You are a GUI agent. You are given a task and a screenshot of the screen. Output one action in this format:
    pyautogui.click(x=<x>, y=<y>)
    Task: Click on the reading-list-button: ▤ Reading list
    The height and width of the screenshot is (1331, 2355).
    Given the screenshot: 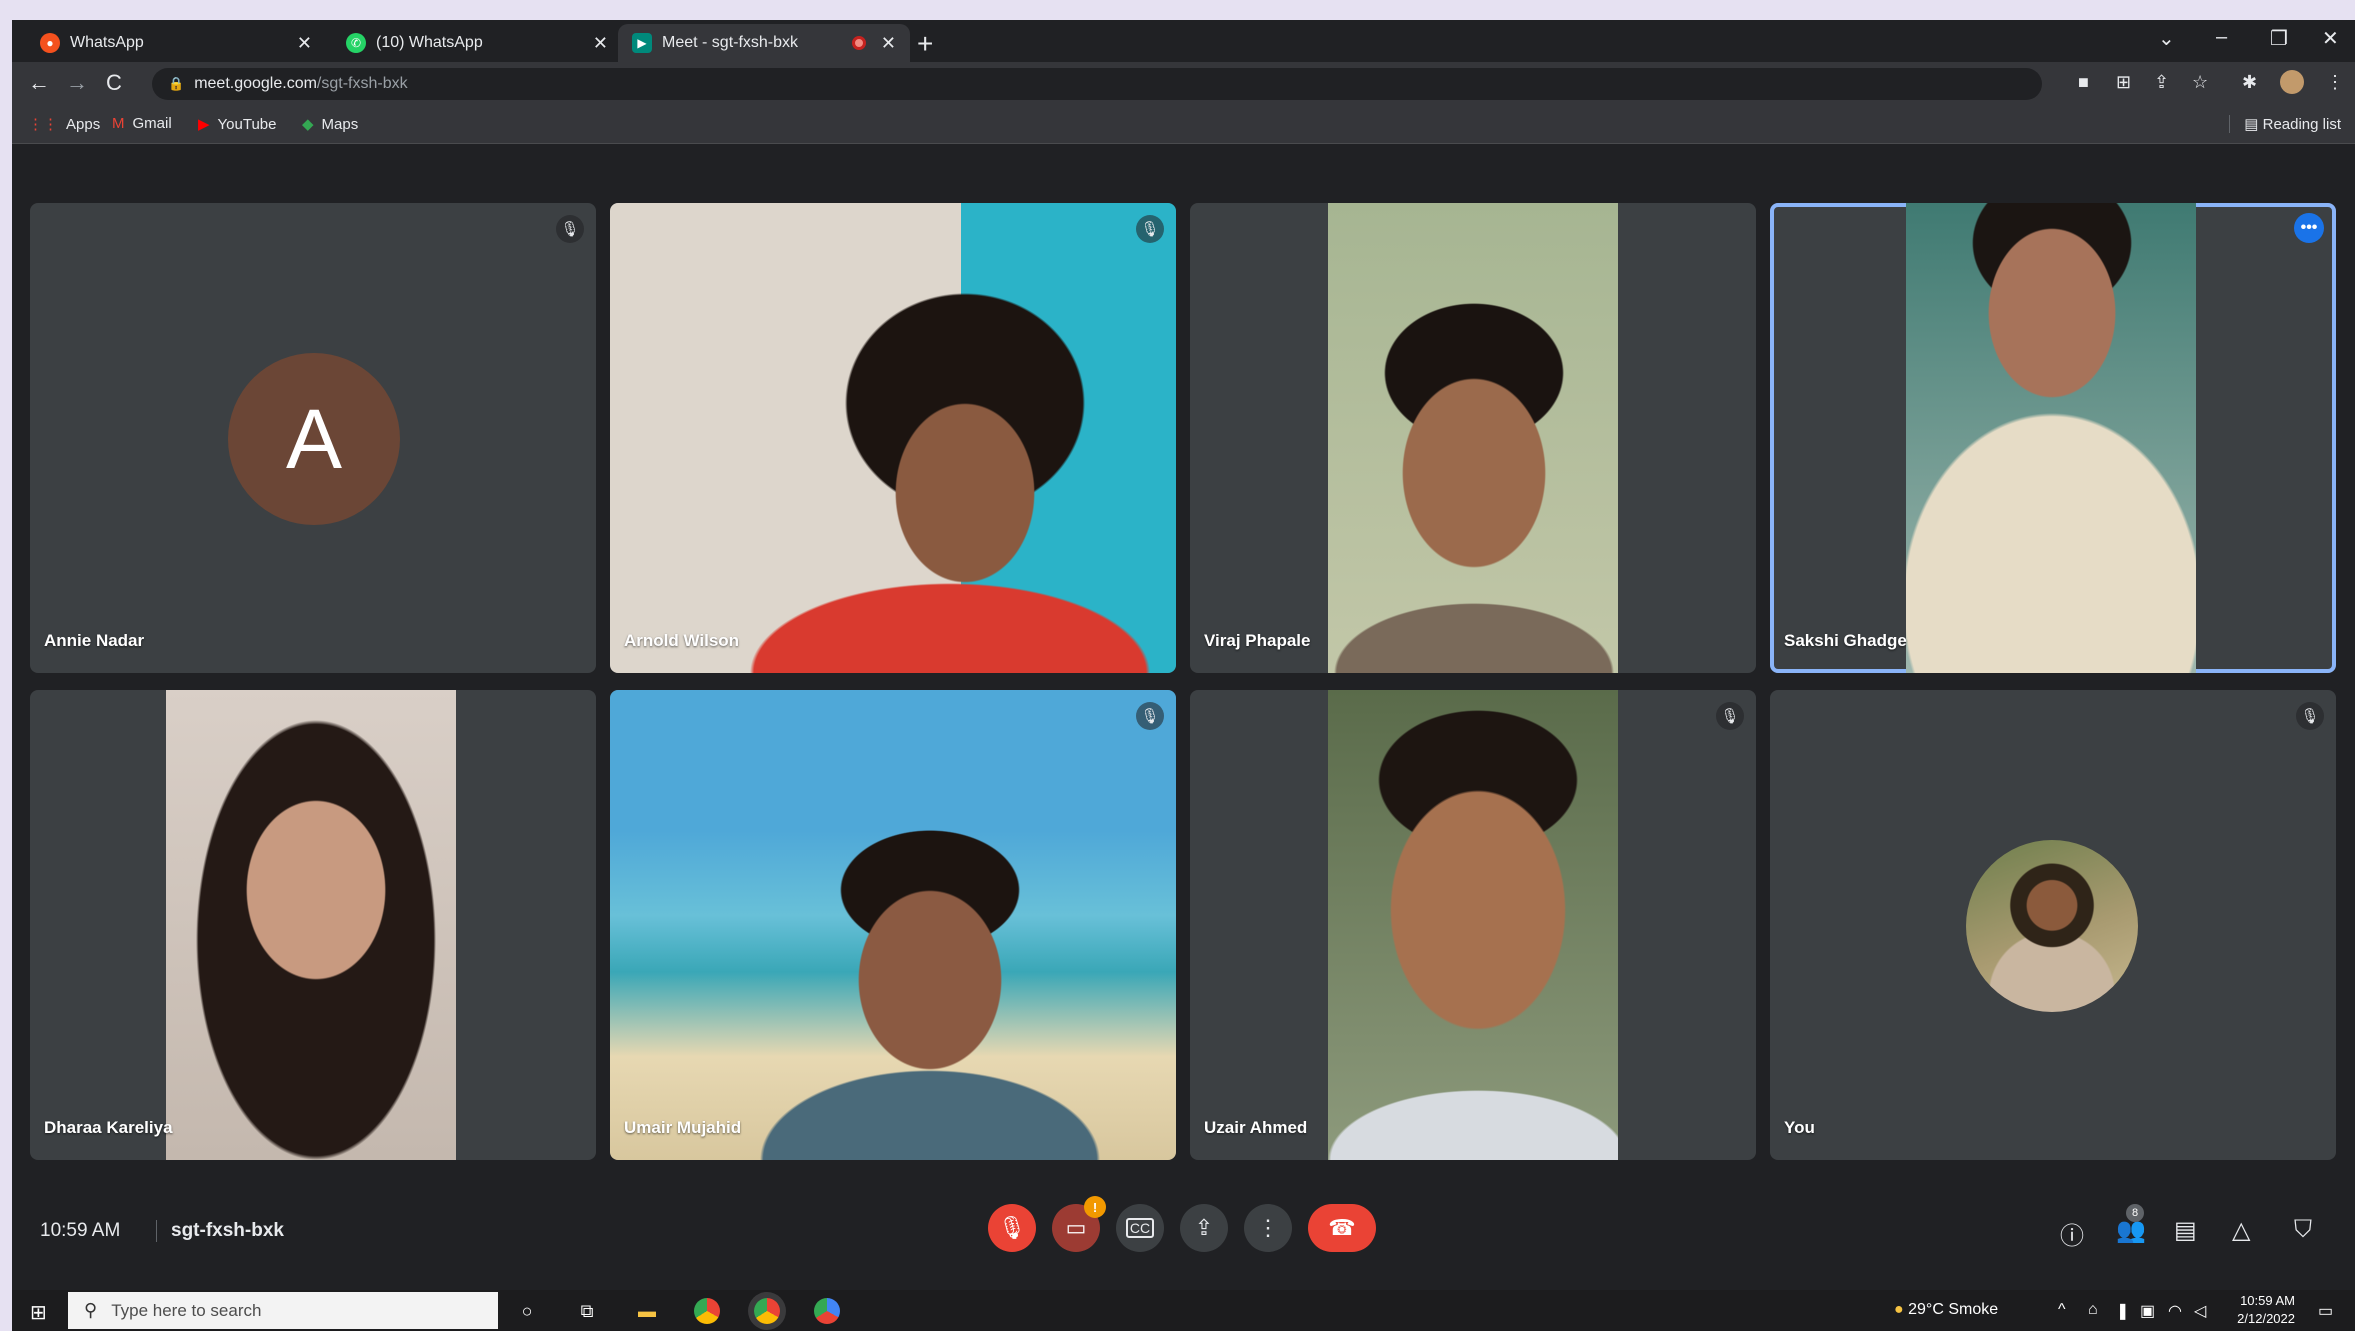 What is the action you would take?
    pyautogui.click(x=2285, y=124)
    